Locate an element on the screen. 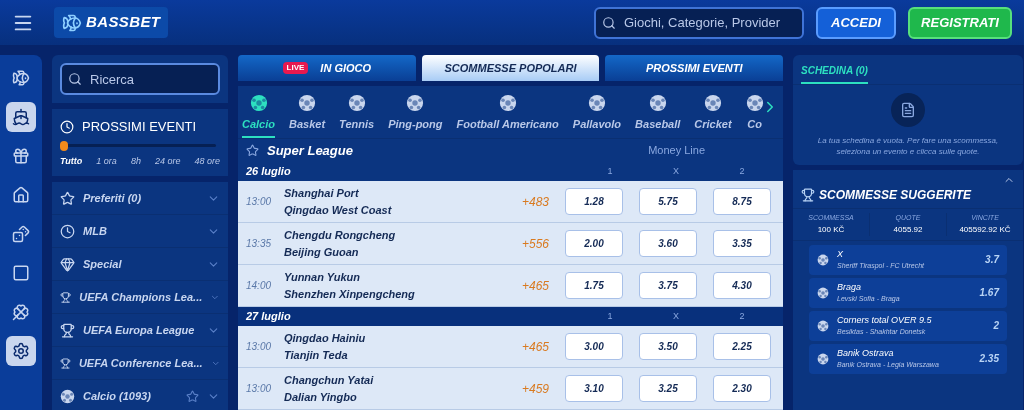 This screenshot has height=410, width=1024. league-item: UEFA Europa League is located at coordinates (140, 330).